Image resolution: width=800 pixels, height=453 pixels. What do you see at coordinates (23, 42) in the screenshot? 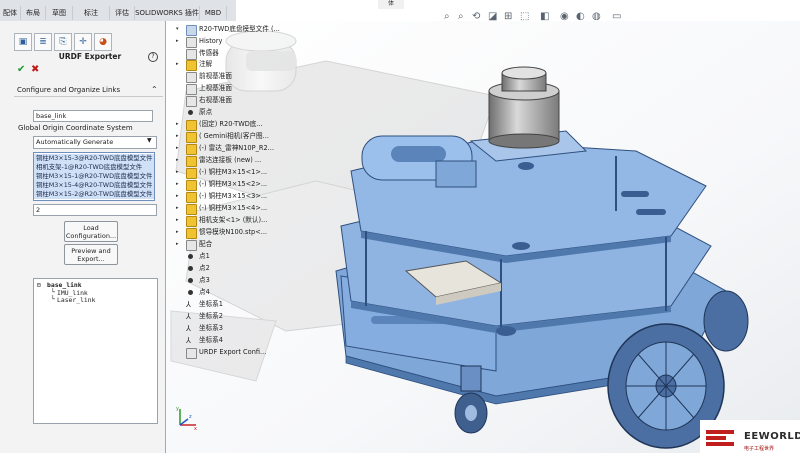
I see `feature-manager-tab-icon: ▣` at bounding box center [23, 42].